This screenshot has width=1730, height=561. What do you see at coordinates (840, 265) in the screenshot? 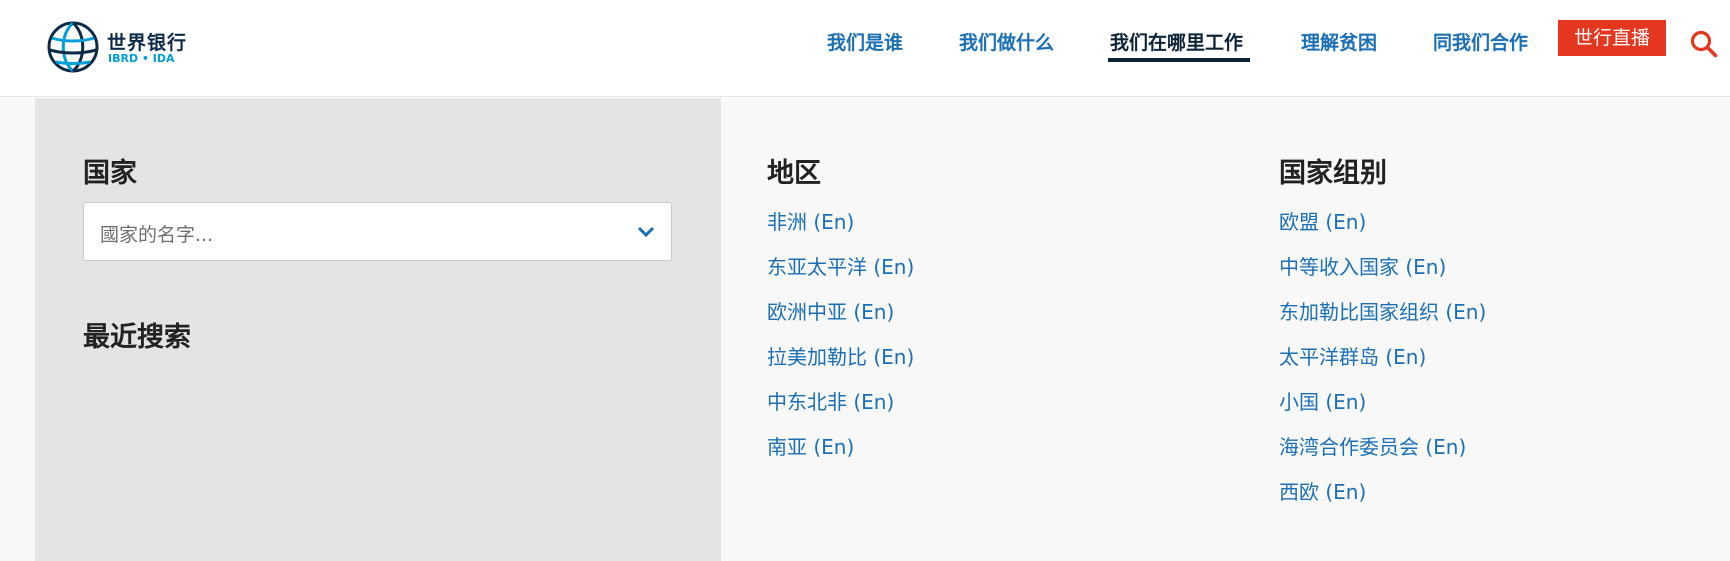
I see `region-link-east-asia-pacific: 东亚太平洋 (En)` at bounding box center [840, 265].